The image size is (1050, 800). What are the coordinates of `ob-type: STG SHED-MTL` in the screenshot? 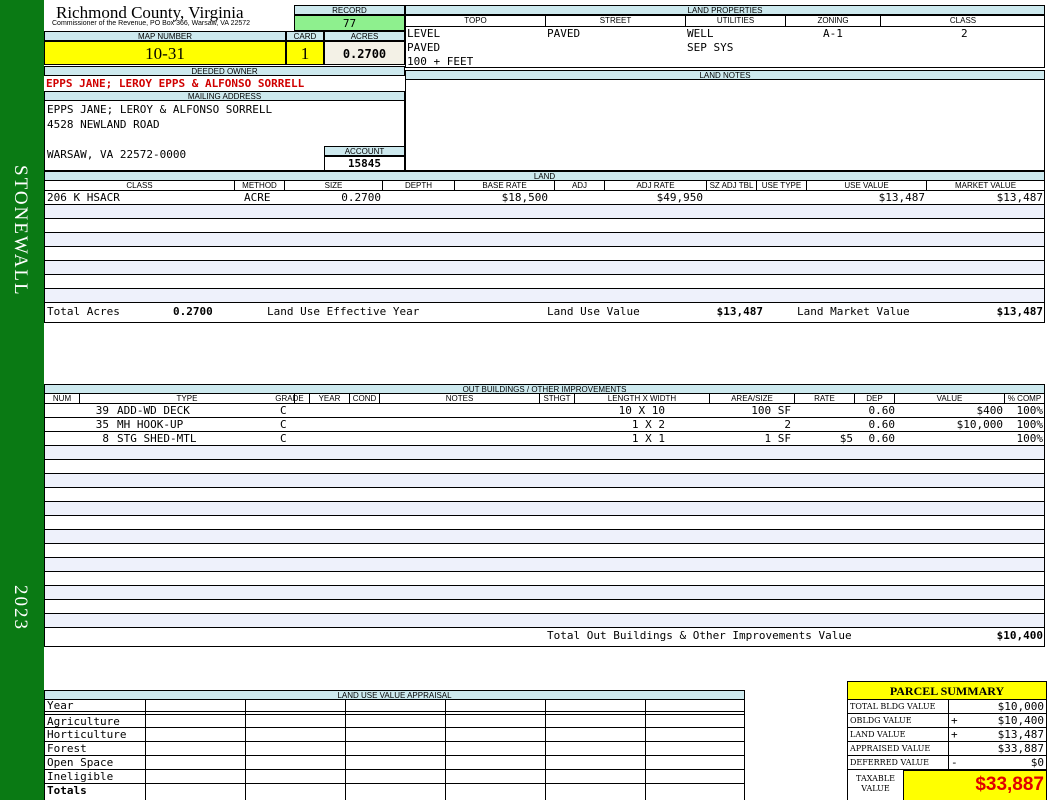 It's located at (157, 438).